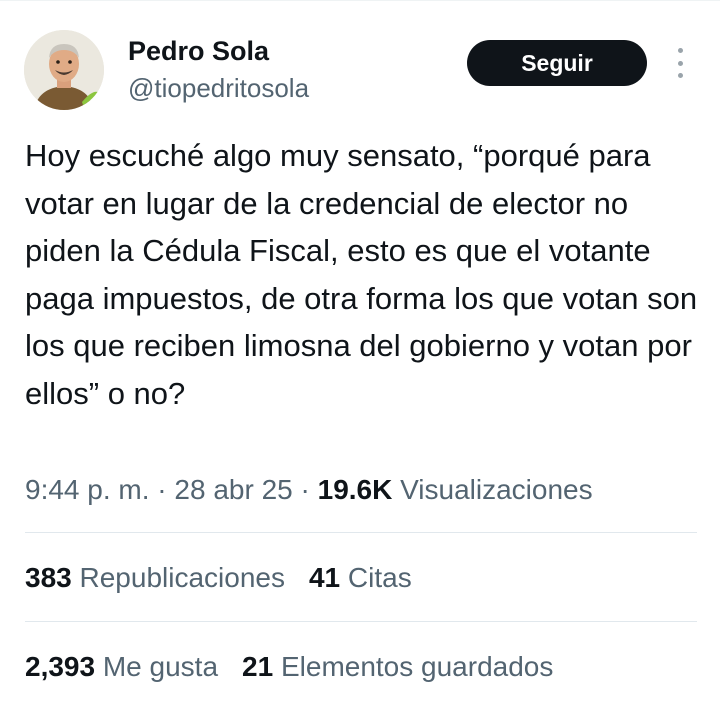  I want to click on top-border, so click(360, 0).